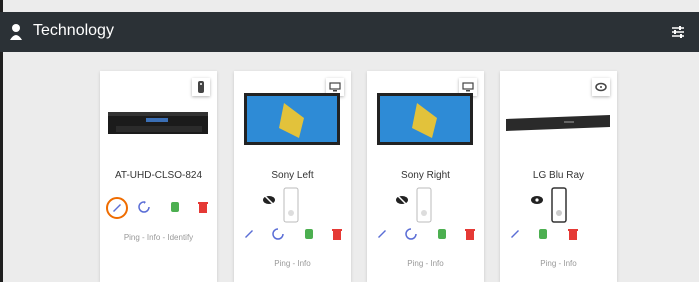  Describe the element at coordinates (16, 32) in the screenshot. I see `user-icon` at that location.